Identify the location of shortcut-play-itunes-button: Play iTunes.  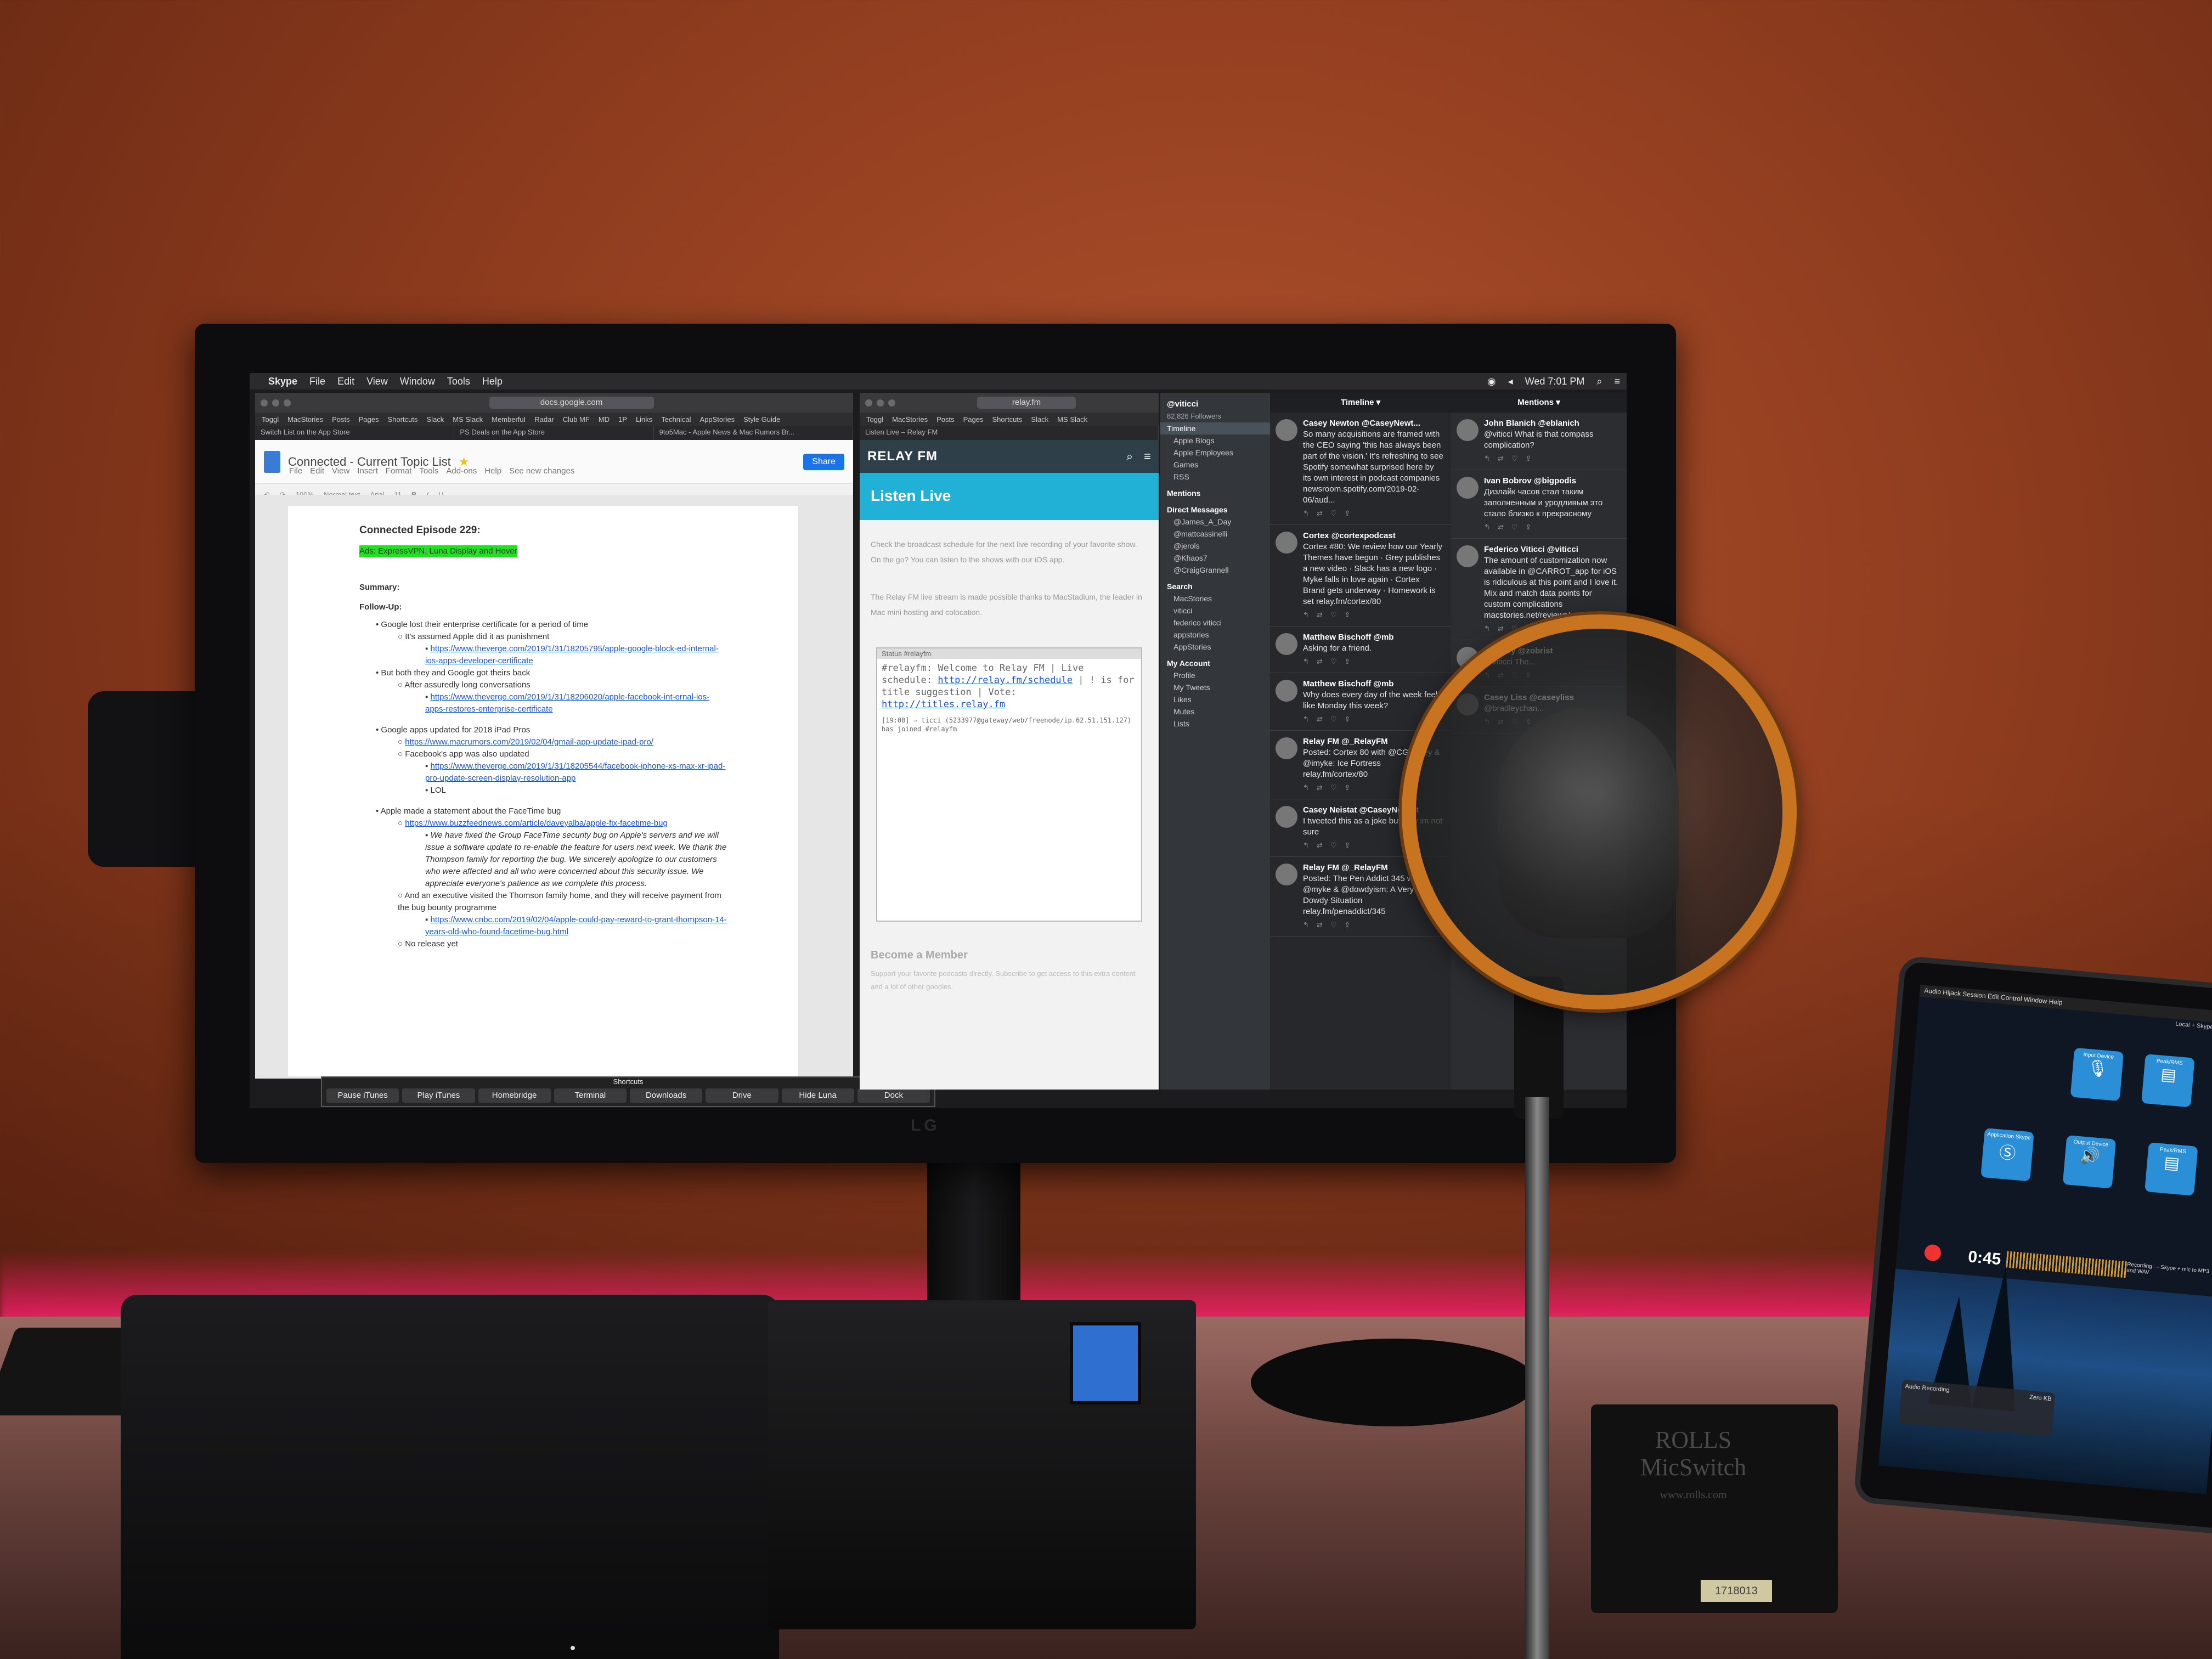
(438, 1095).